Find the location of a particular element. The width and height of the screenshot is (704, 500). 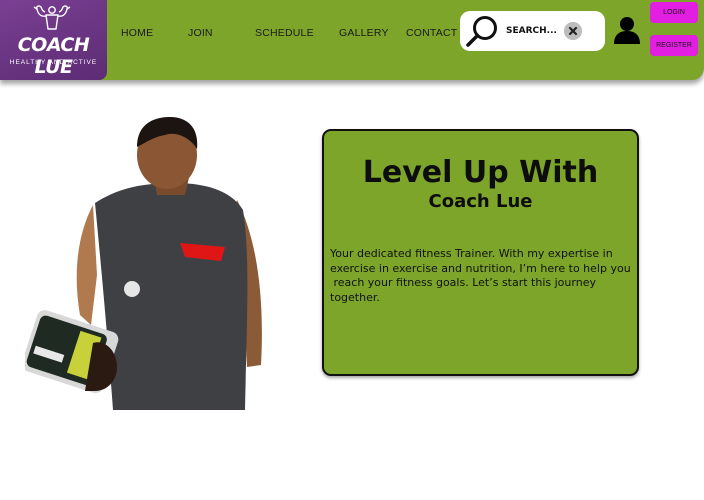

brand-name: COACH LUE is located at coordinates (53, 56).